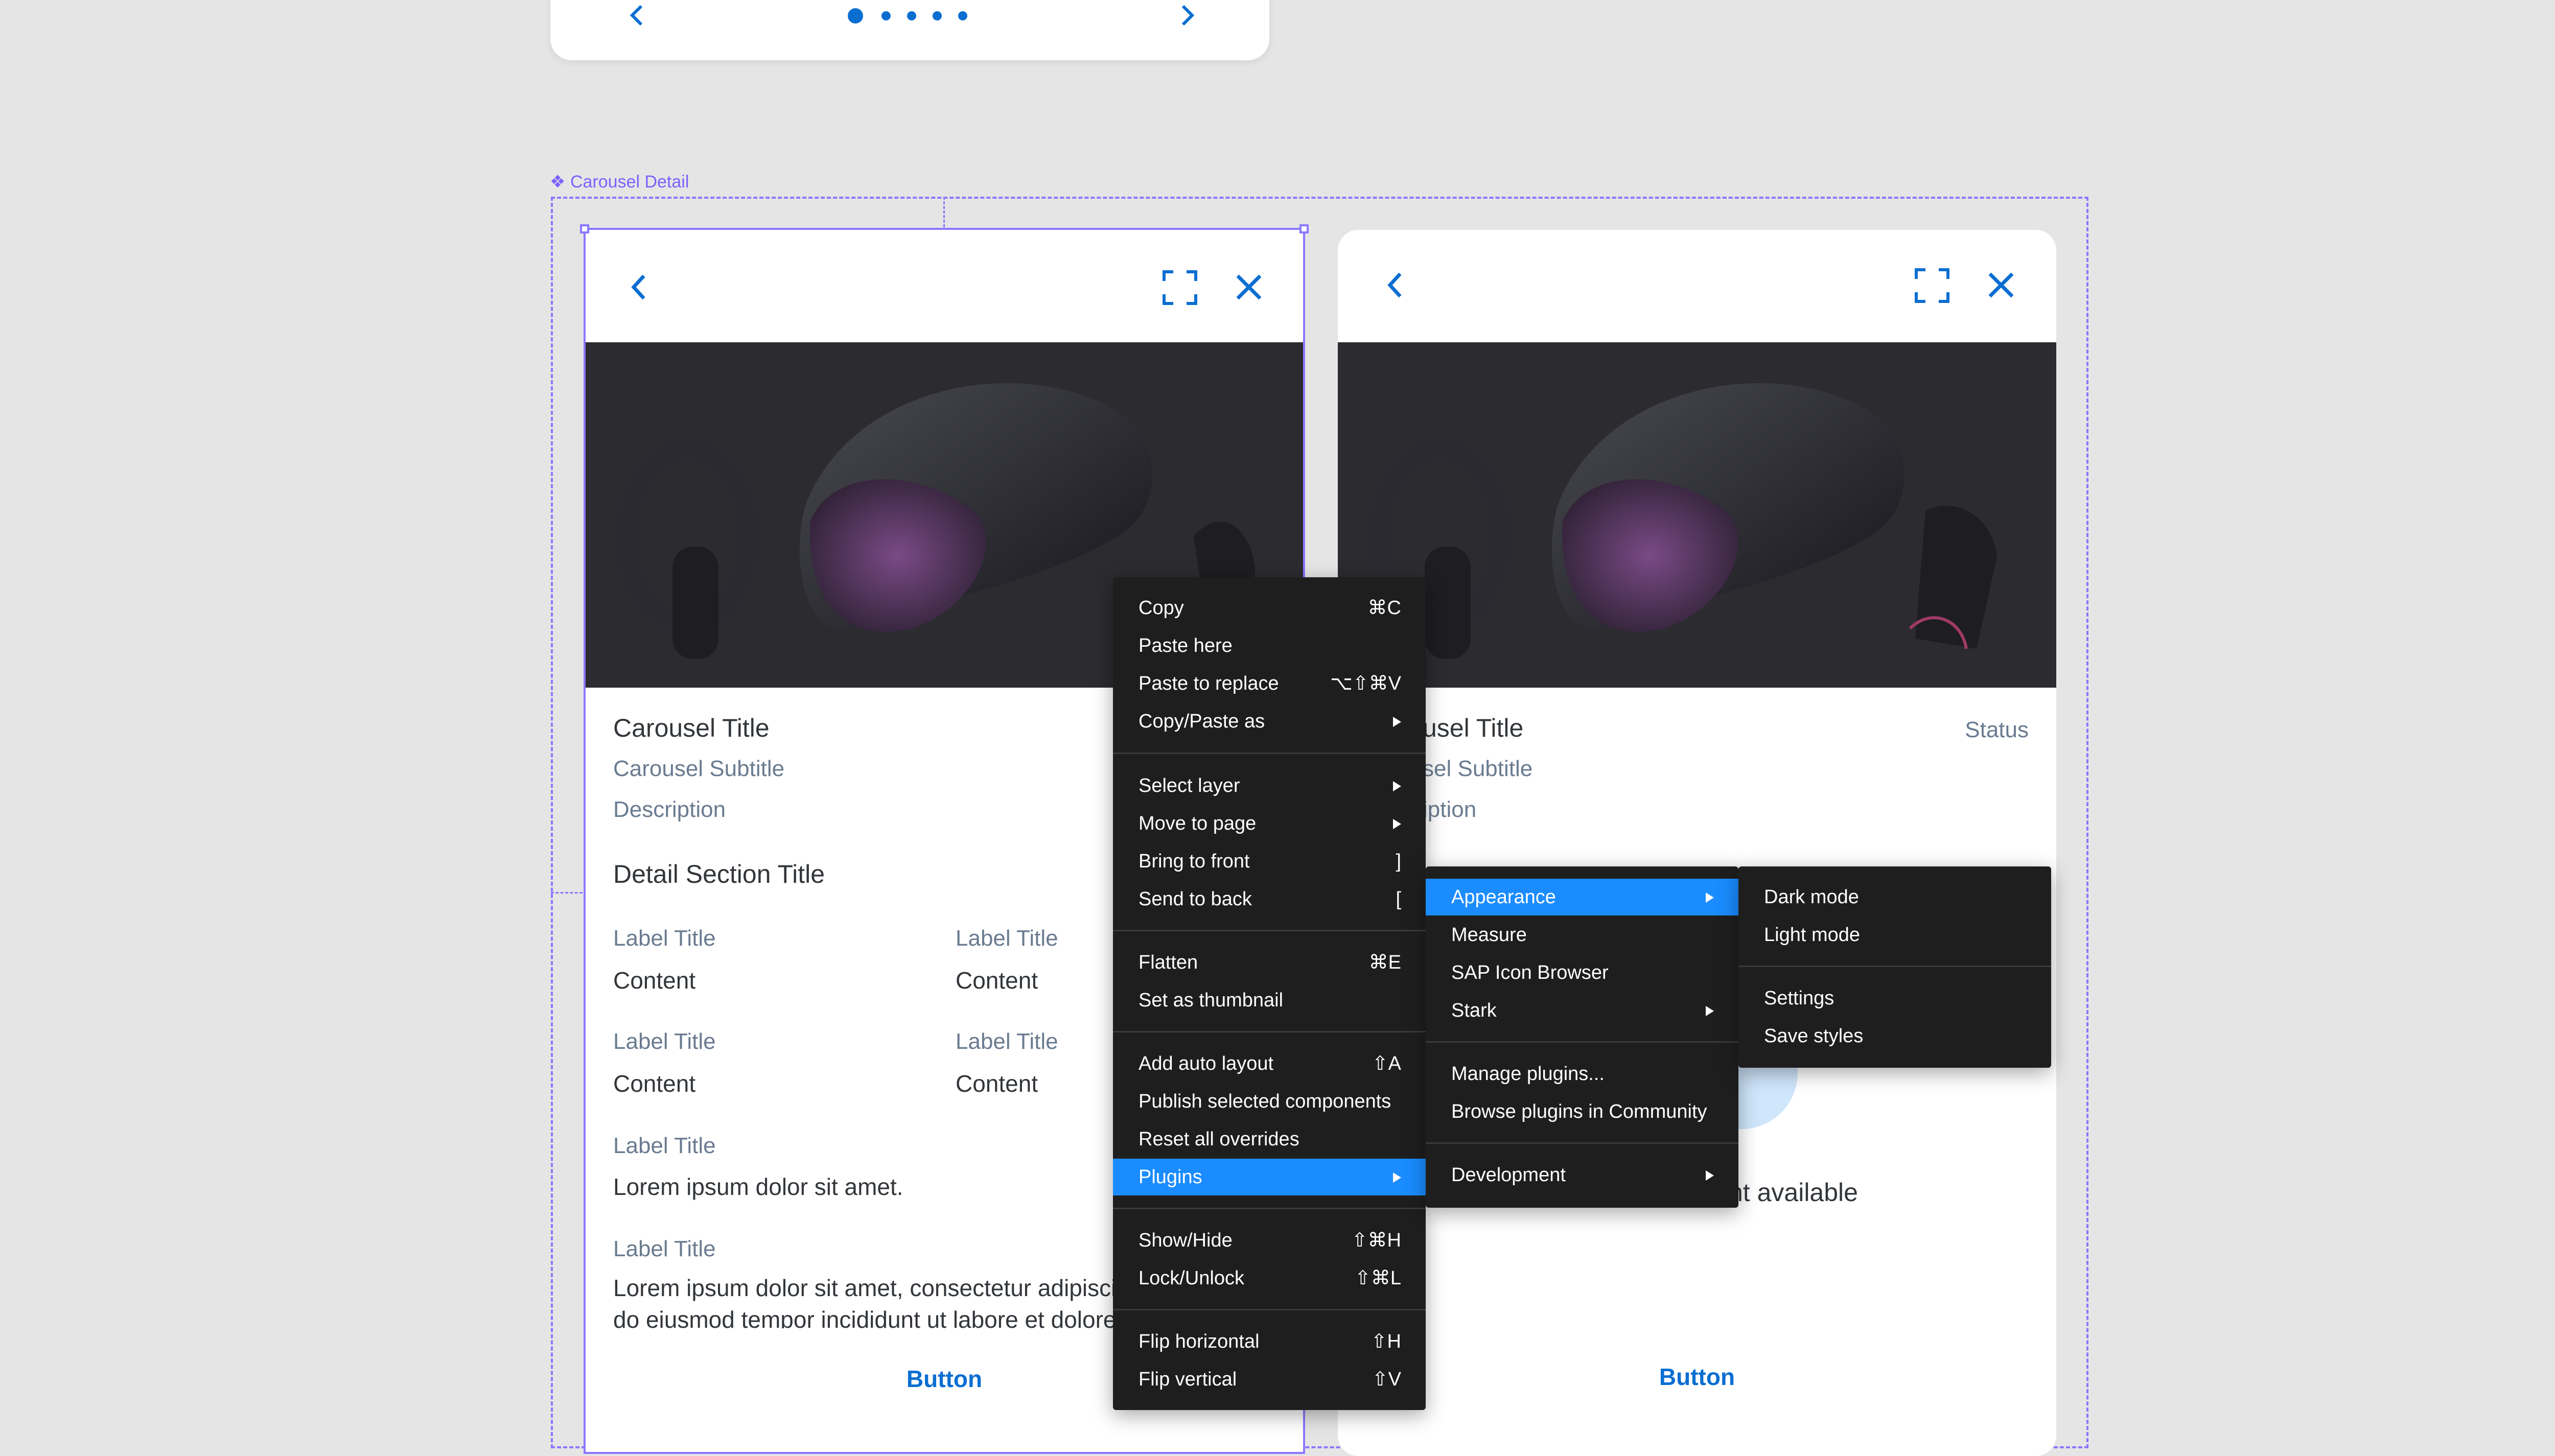 The height and width of the screenshot is (1456, 2555). Describe the element at coordinates (1186, 1240) in the screenshot. I see `menu-item-label: Show/Hide` at that location.